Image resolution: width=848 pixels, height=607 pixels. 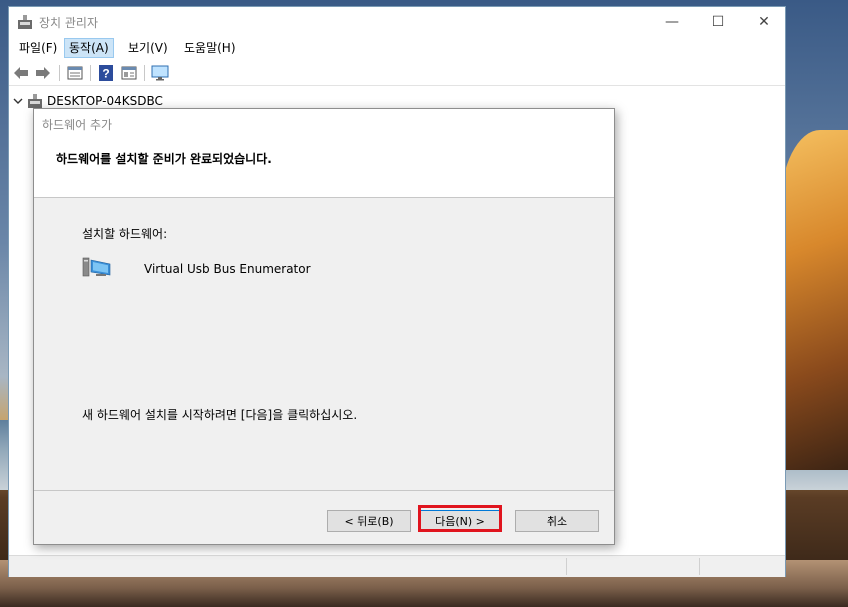 What do you see at coordinates (96, 267) in the screenshot?
I see `hardware-device-icon` at bounding box center [96, 267].